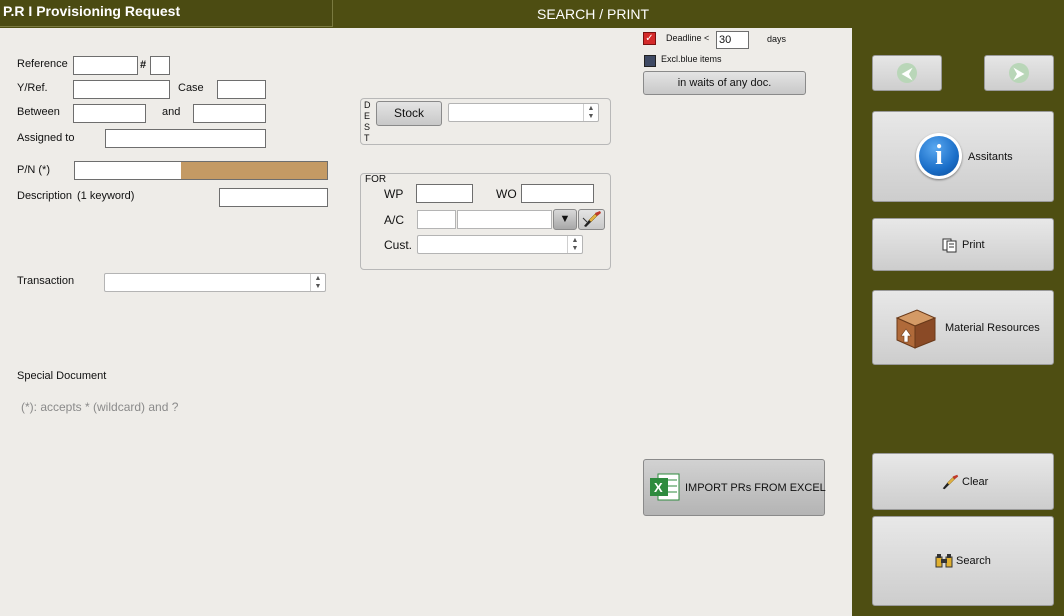 Image resolution: width=1064 pixels, height=616 pixels. What do you see at coordinates (38, 112) in the screenshot?
I see `between-label: Between` at bounding box center [38, 112].